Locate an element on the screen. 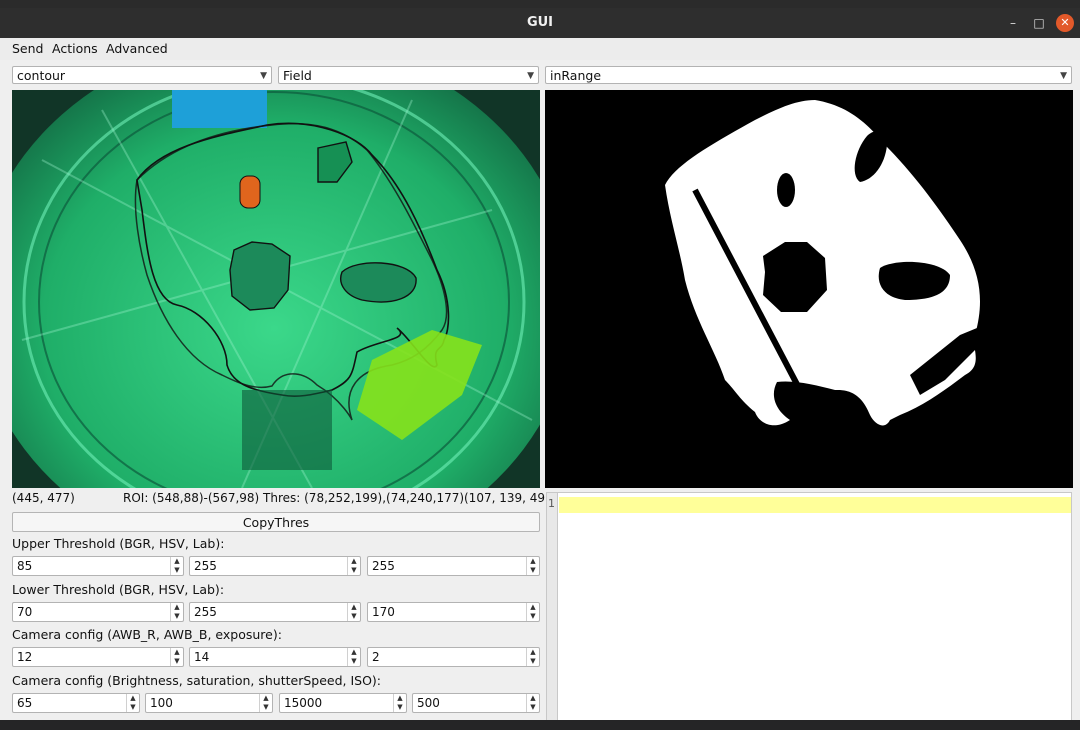 The height and width of the screenshot is (730, 1080). spinbox-value: 100 is located at coordinates (161, 703).